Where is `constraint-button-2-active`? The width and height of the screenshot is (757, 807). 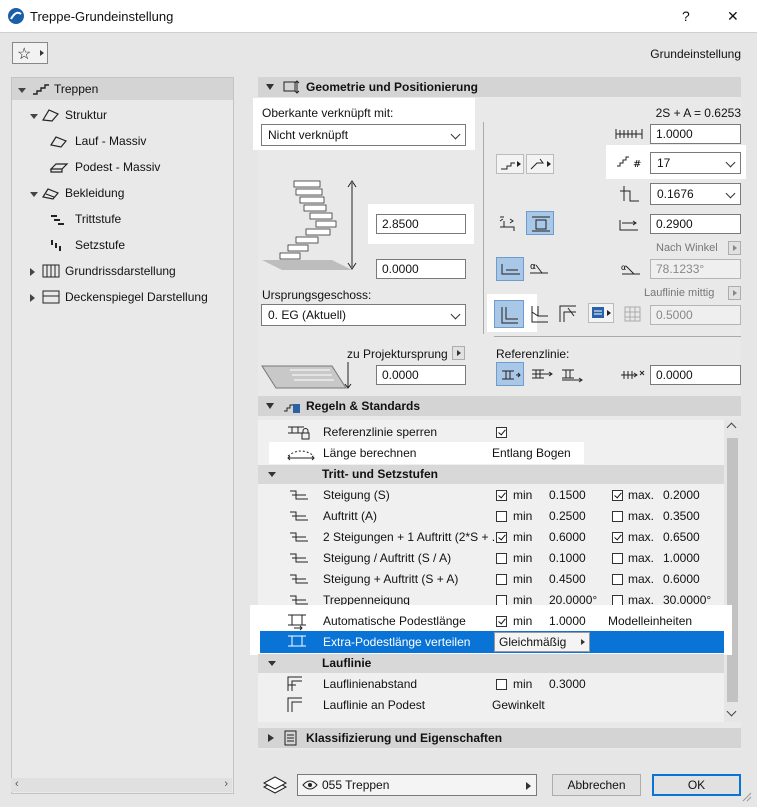 constraint-button-2-active is located at coordinates (540, 223).